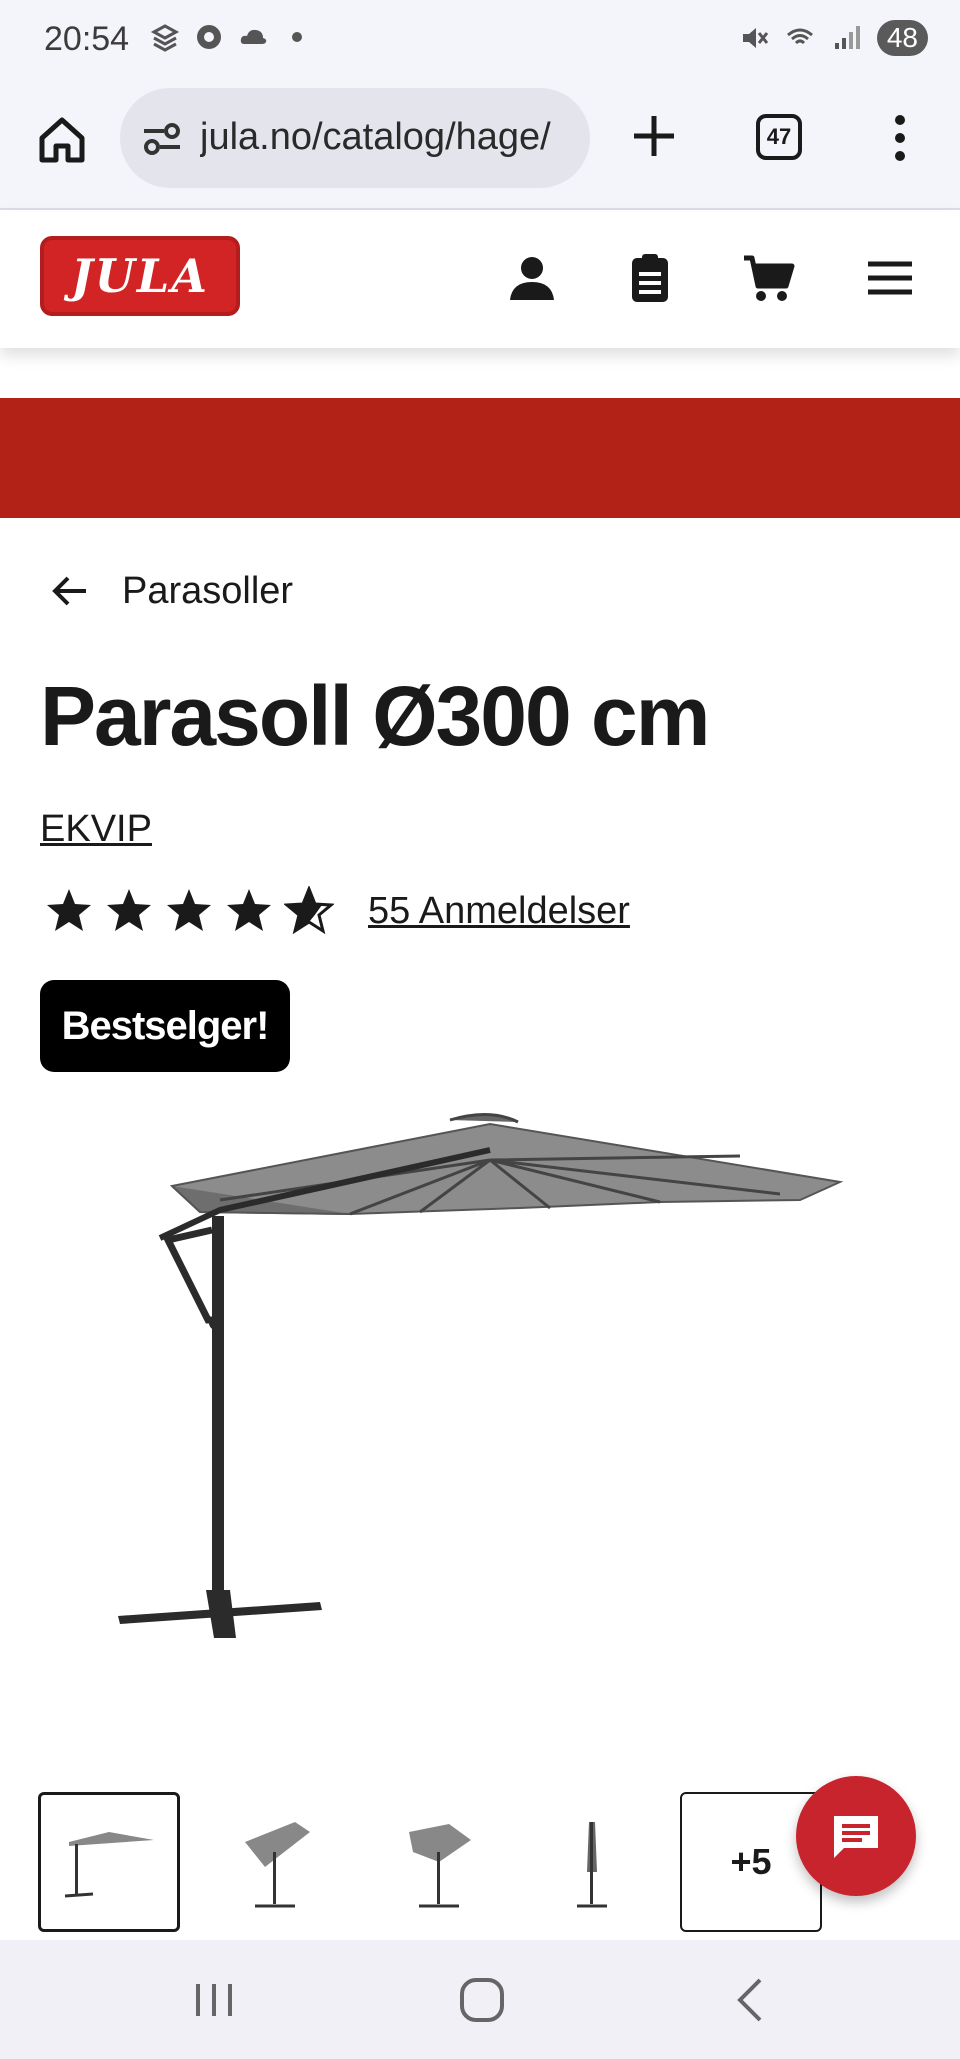 This screenshot has width=960, height=2059. I want to click on home-icon, so click(62, 140).